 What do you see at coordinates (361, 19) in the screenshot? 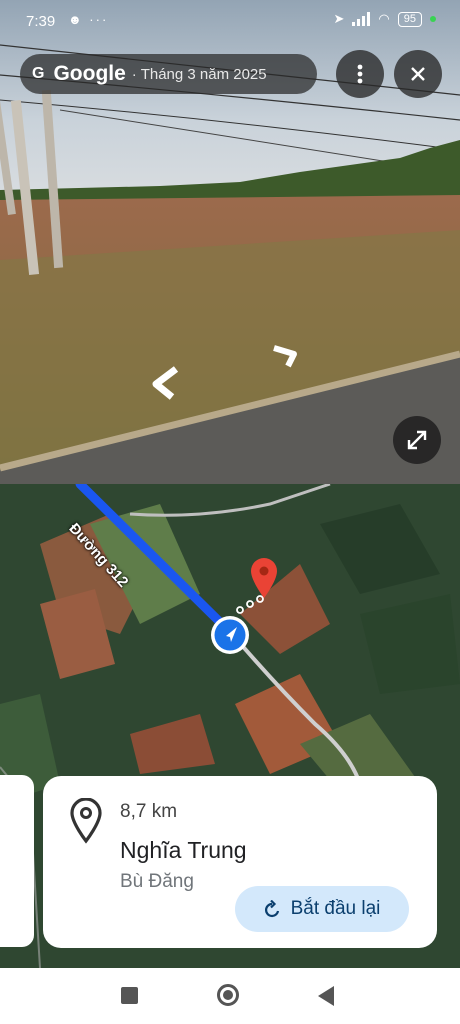
I see `signal-icon` at bounding box center [361, 19].